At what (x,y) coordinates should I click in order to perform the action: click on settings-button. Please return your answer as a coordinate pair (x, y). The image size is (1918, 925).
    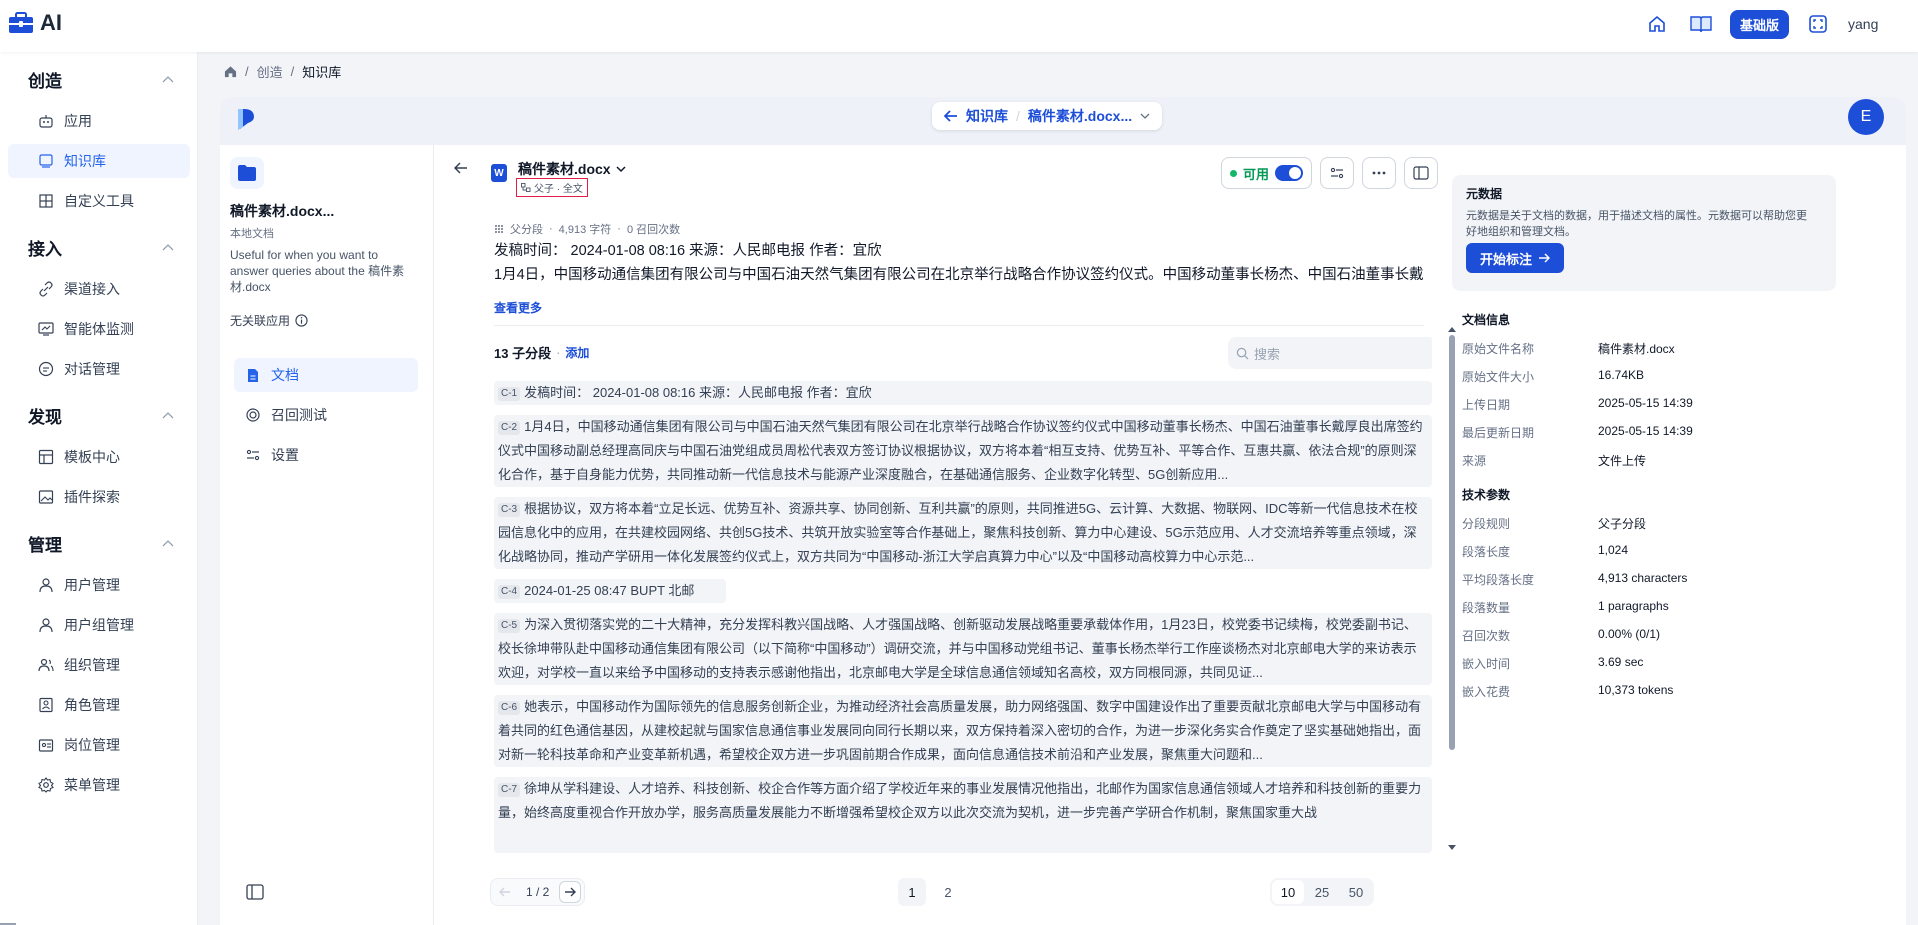
    Looking at the image, I should click on (1337, 173).